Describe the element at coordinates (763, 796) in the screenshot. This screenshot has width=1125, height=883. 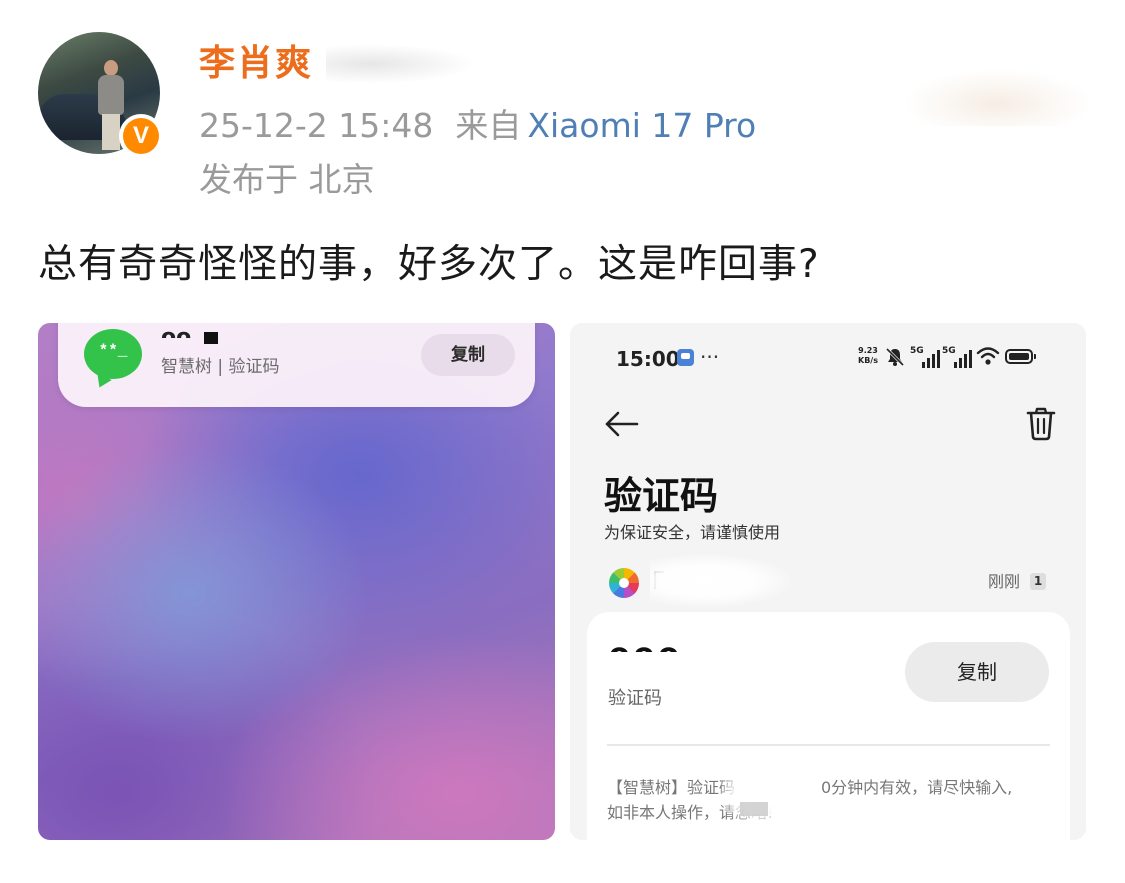
I see `sms-redaction-blur` at that location.